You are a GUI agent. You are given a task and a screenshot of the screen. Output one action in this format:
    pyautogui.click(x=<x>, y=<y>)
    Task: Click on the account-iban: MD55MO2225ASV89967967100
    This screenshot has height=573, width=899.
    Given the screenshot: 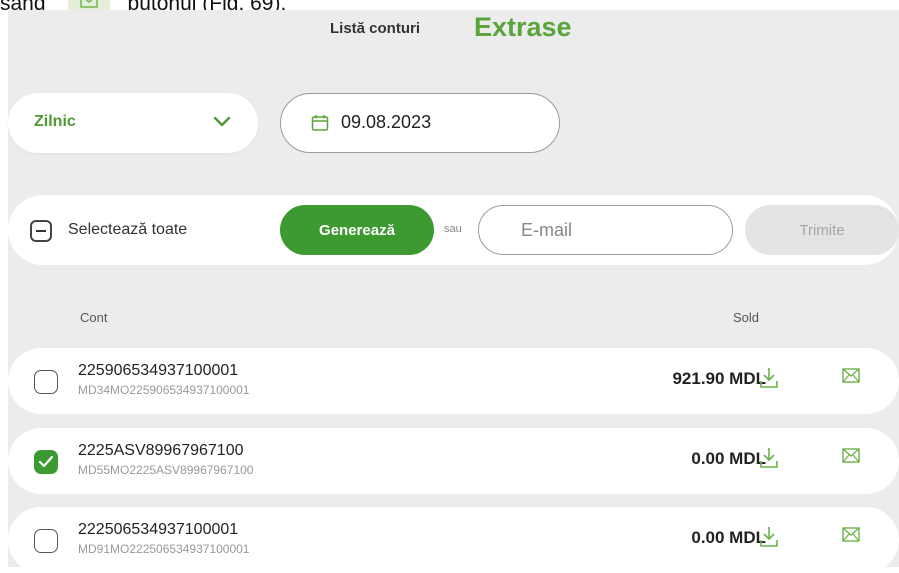 What is the action you would take?
    pyautogui.click(x=166, y=470)
    